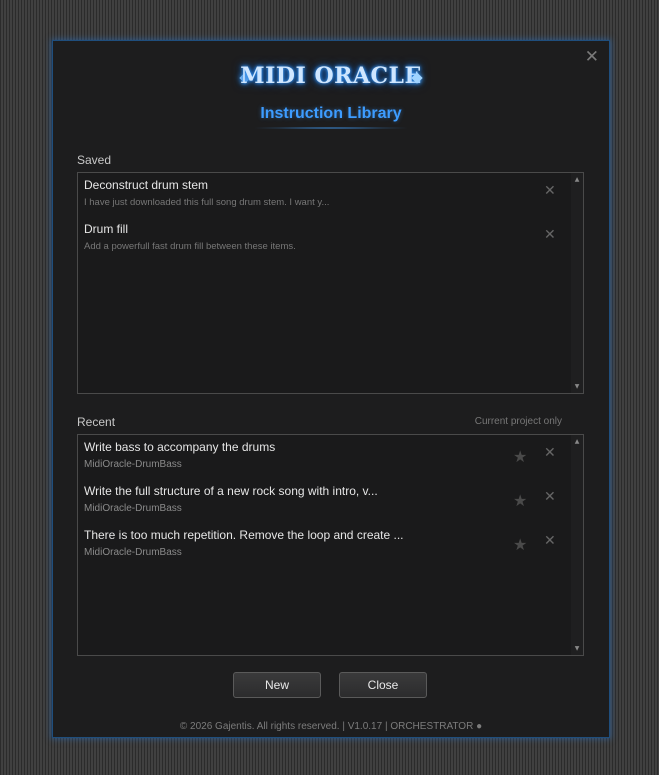 This screenshot has height=775, width=659. Describe the element at coordinates (577, 283) in the screenshot. I see `saved-scrollbar: ▲ ▼` at that location.